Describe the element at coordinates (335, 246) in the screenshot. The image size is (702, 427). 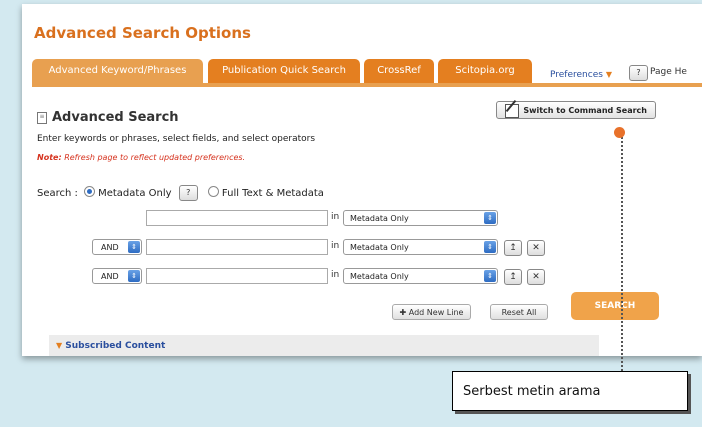
I see `in-label-2: in` at that location.